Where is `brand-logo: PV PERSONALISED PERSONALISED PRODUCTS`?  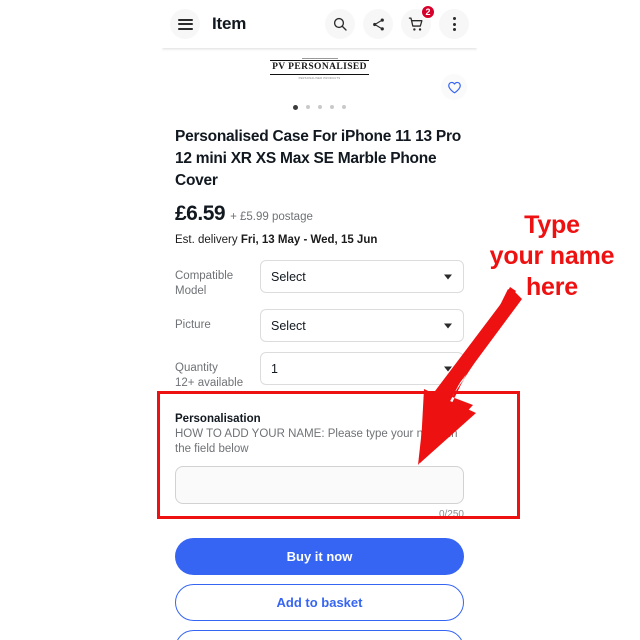
brand-logo: PV PERSONALISED PERSONALISED PRODUCTS is located at coordinates (319, 69).